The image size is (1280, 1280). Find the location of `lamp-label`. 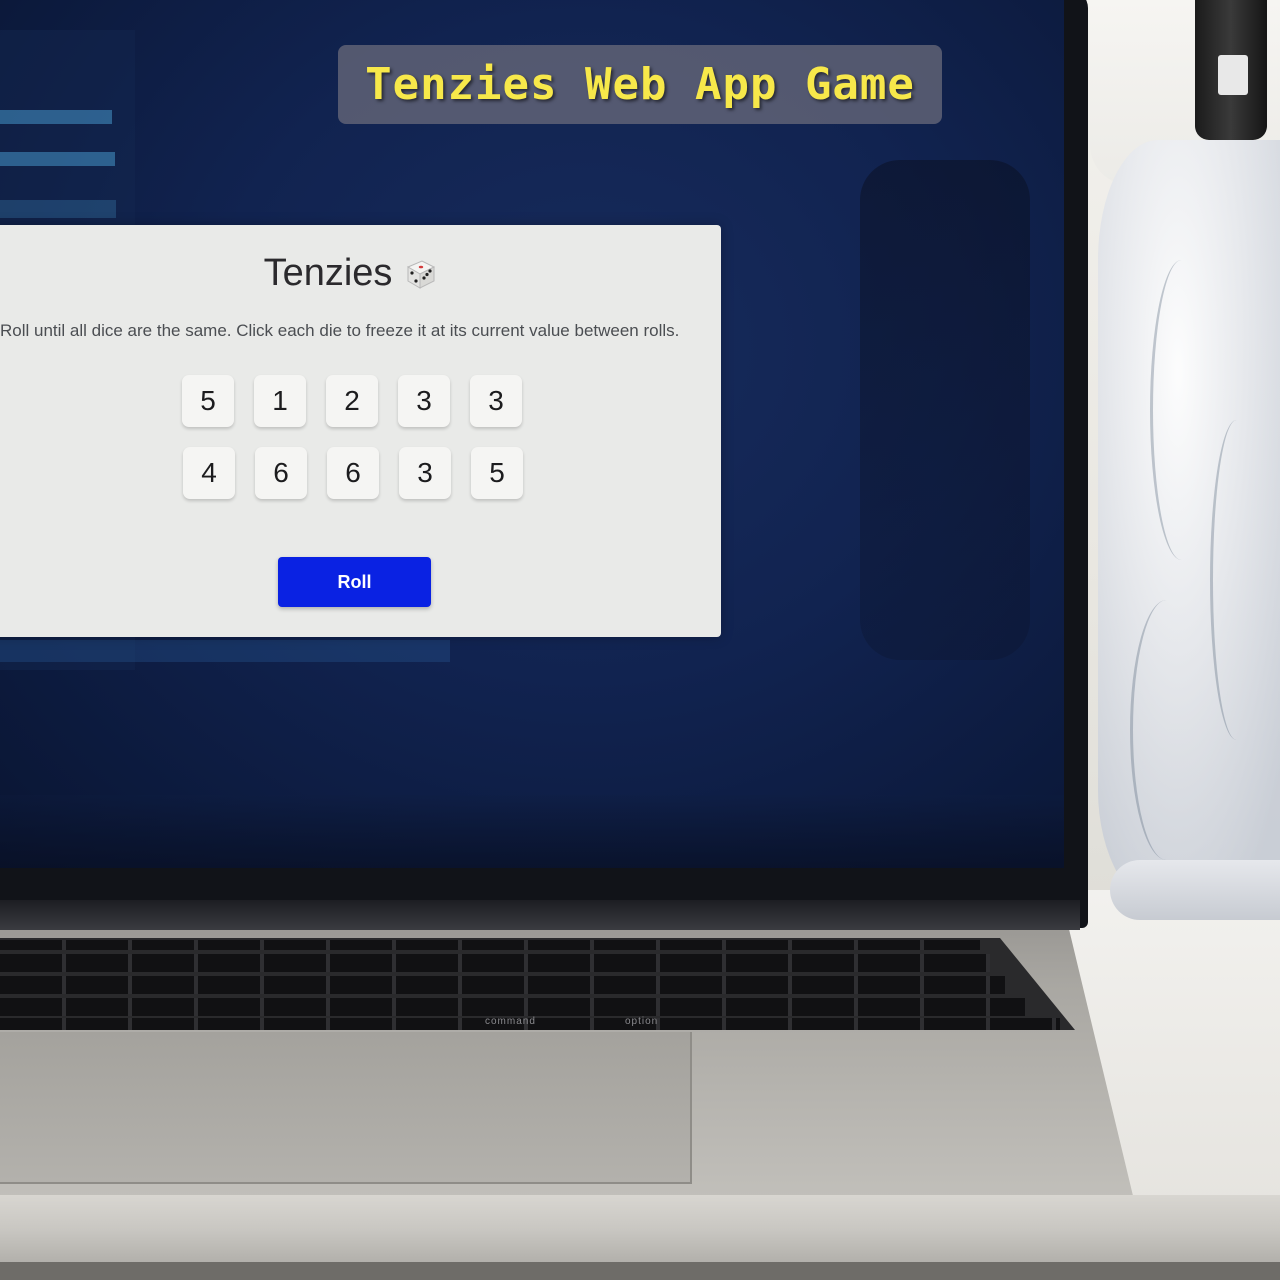

lamp-label is located at coordinates (1233, 75).